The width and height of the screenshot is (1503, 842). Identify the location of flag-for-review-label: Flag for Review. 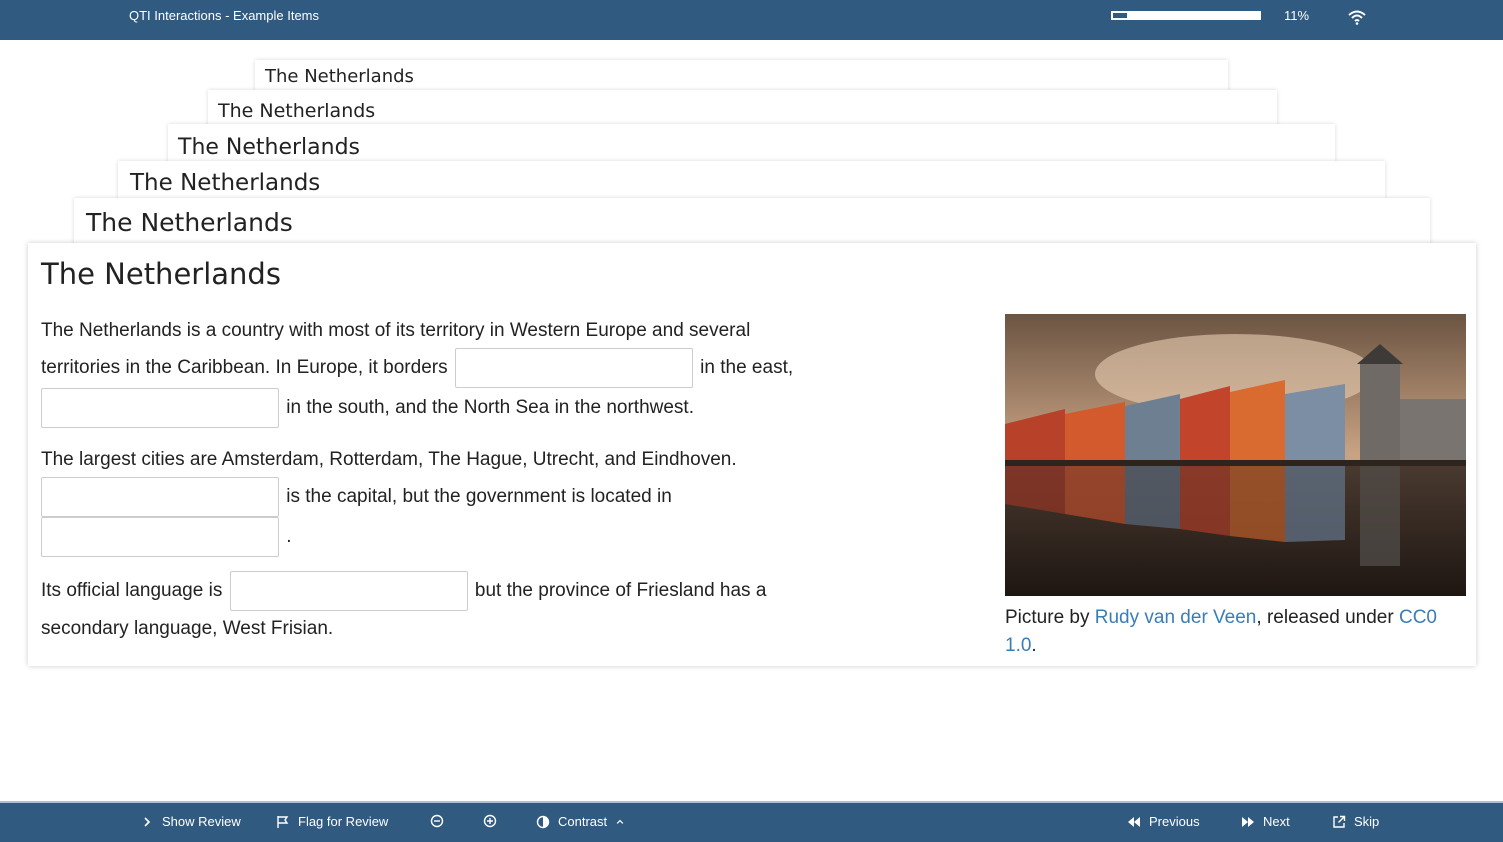
(343, 821).